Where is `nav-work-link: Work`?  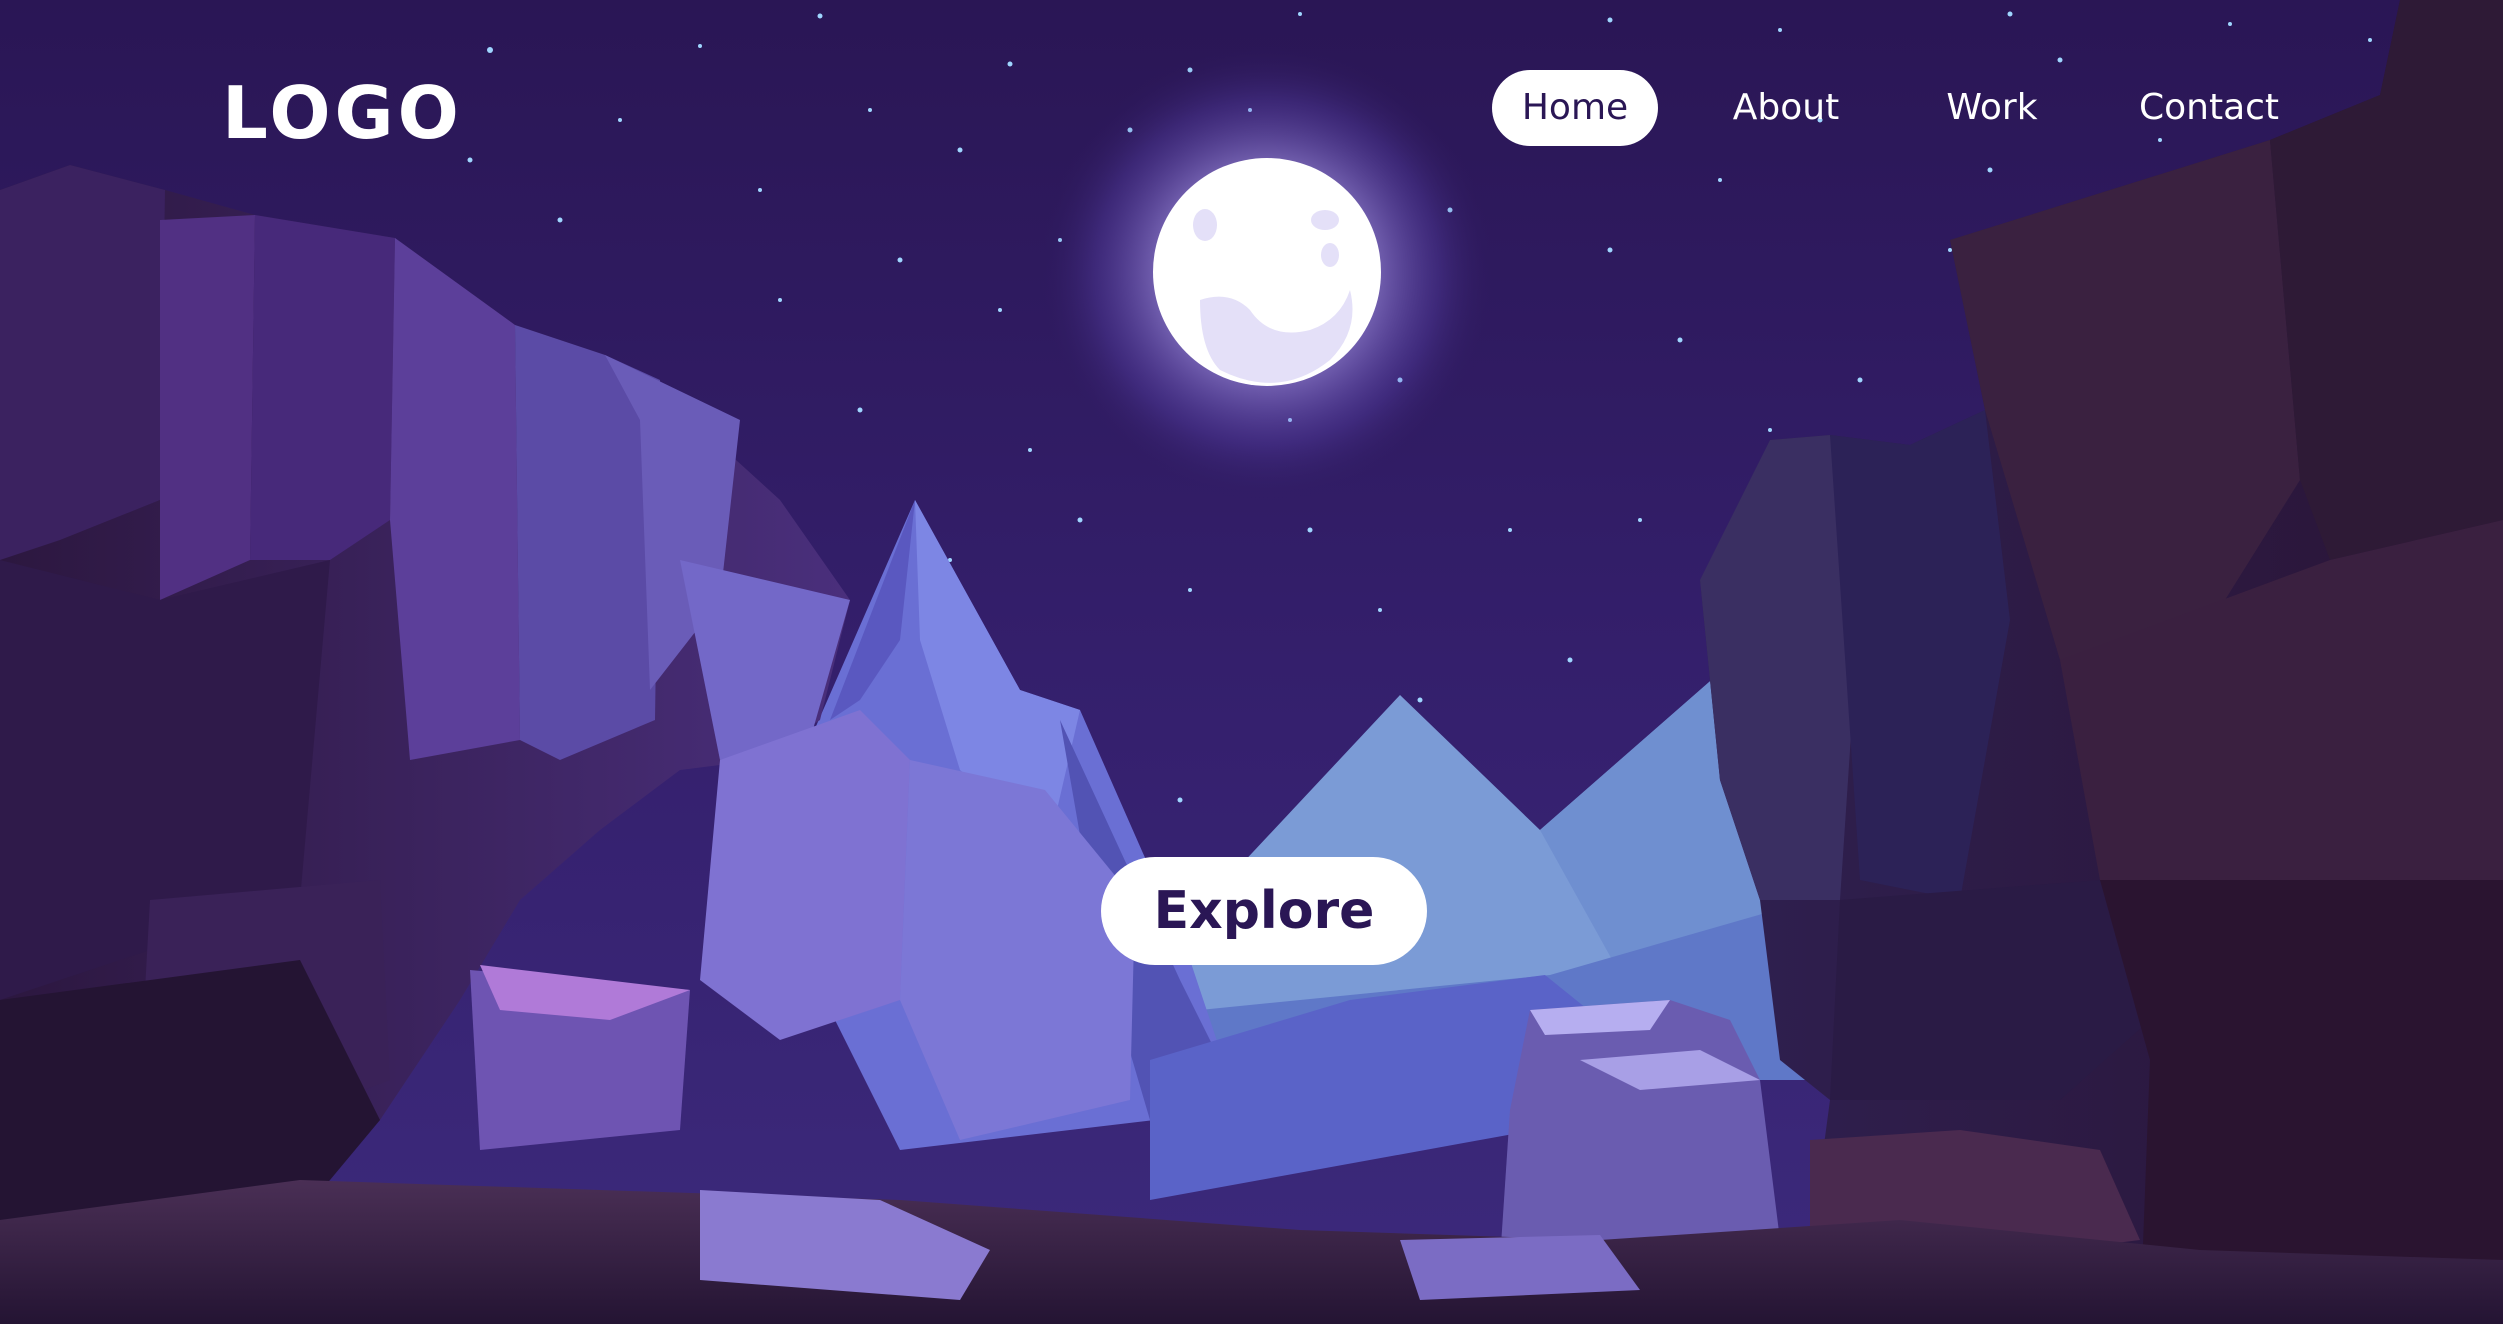
nav-work-link: Work is located at coordinates (1992, 108).